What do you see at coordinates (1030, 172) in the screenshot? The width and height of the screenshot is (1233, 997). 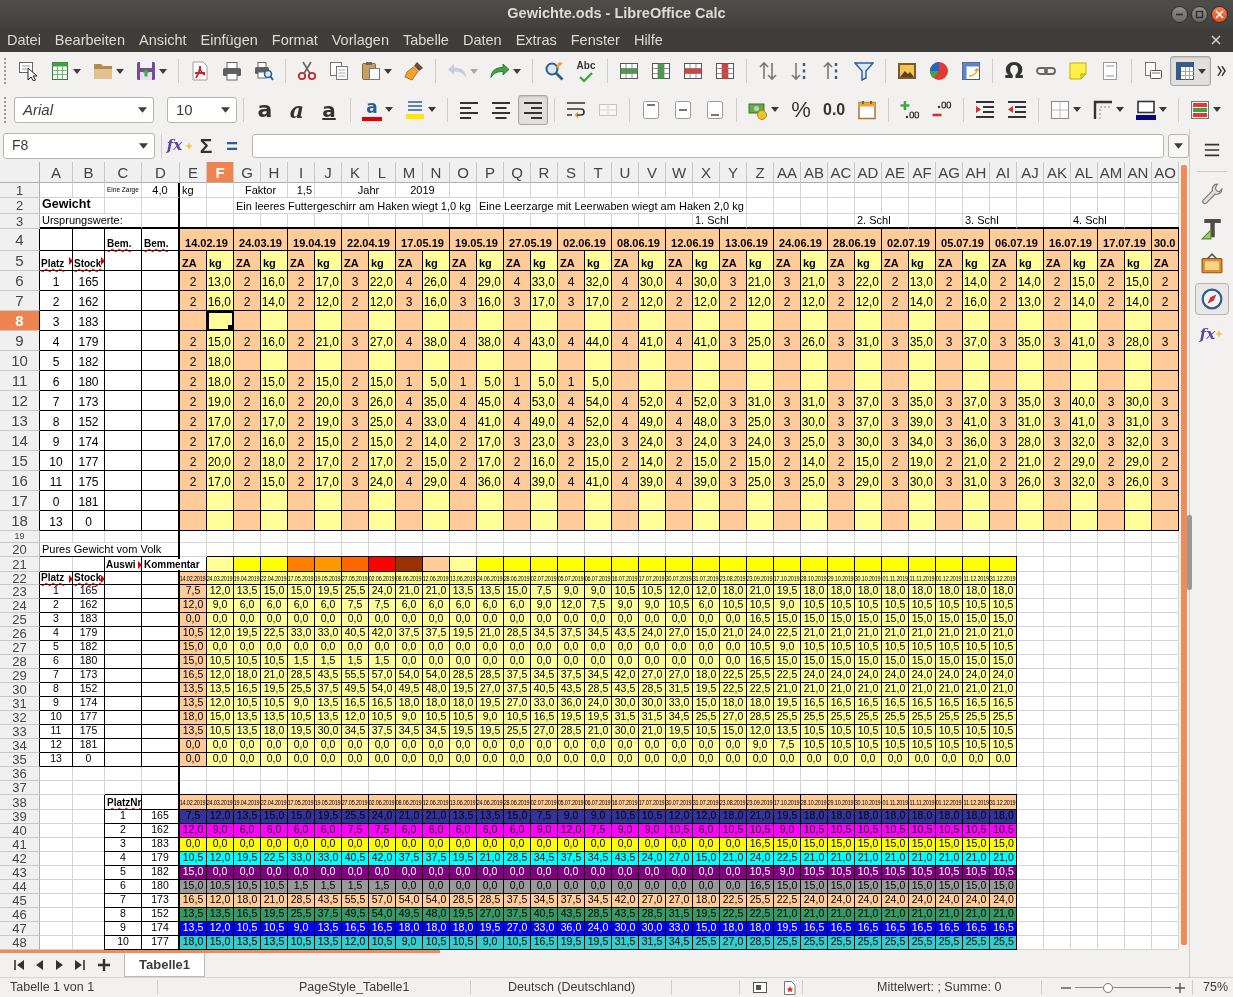 I see `column-header: AJ` at bounding box center [1030, 172].